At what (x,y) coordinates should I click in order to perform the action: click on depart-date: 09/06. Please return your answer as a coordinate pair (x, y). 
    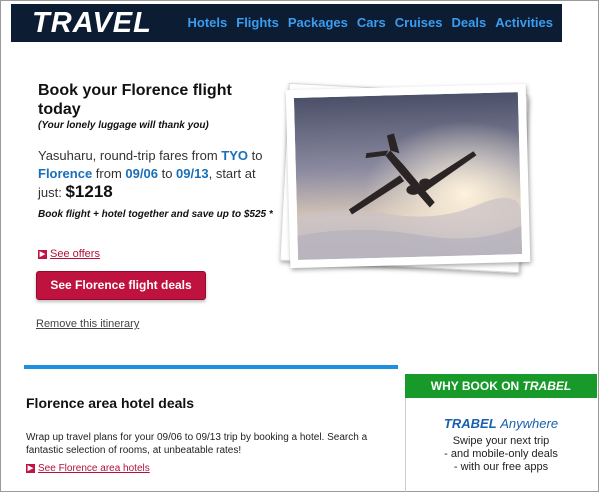
    Looking at the image, I should click on (141, 173).